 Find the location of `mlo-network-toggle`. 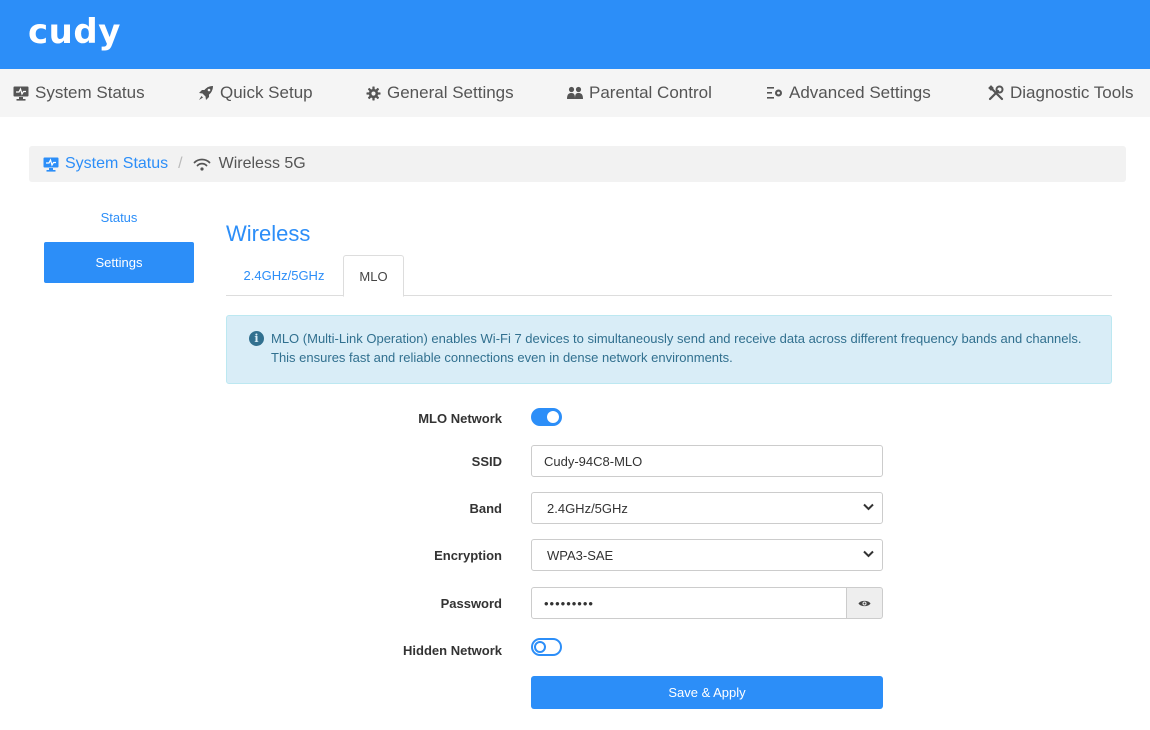

mlo-network-toggle is located at coordinates (546, 417).